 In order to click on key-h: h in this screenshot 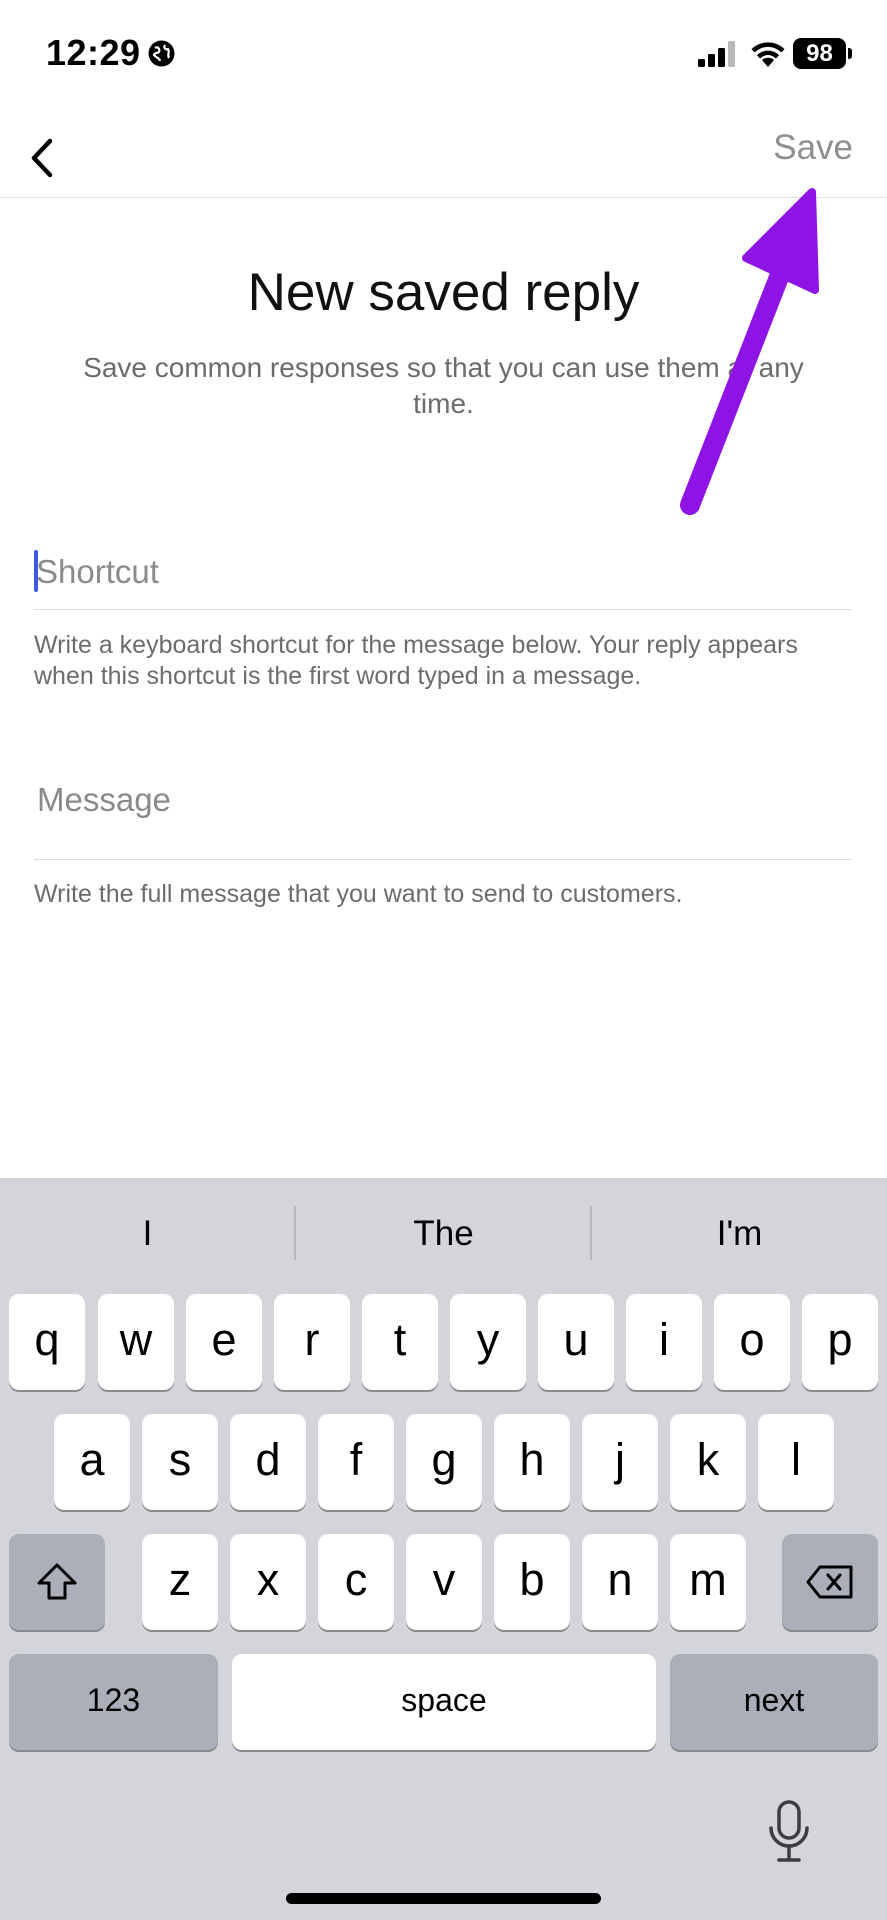, I will do `click(532, 1462)`.